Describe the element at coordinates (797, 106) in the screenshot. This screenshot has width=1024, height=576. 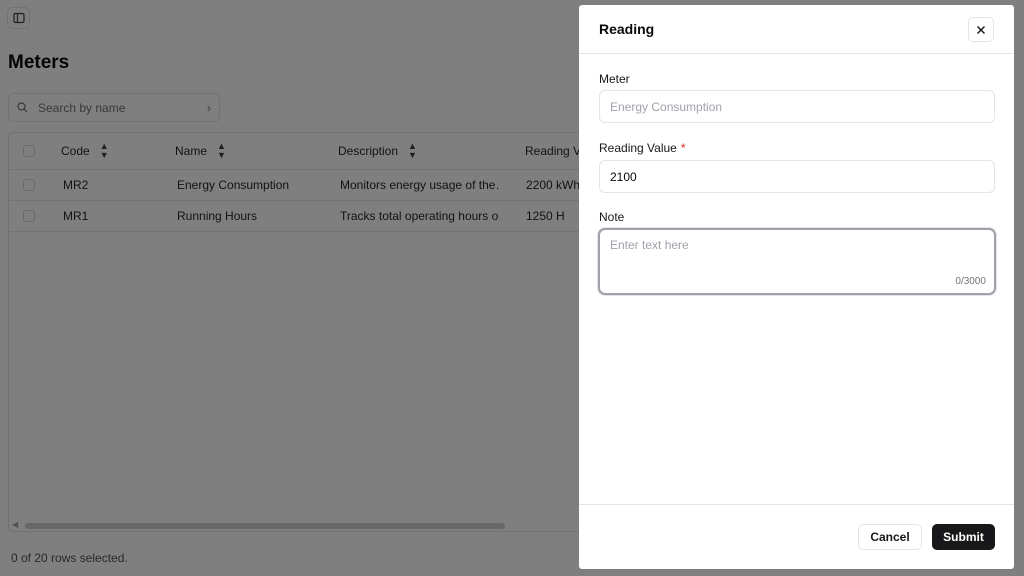
I see `meter-field: Energy Consumption` at that location.